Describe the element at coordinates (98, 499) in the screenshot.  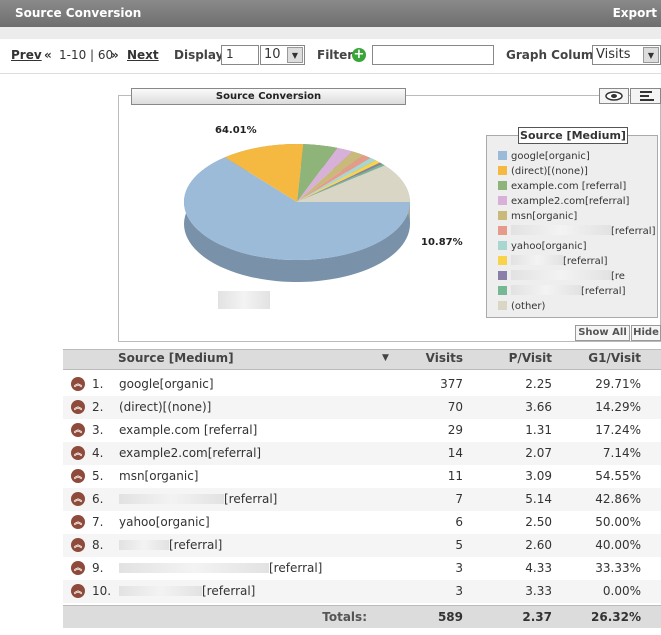
I see `row-number: 6.` at that location.